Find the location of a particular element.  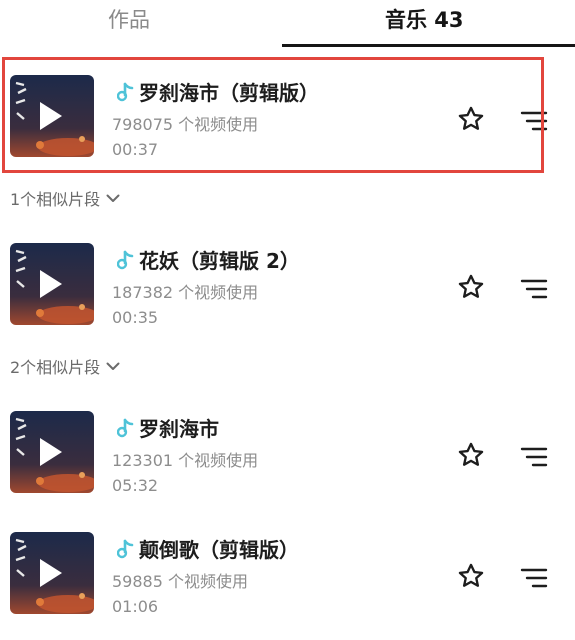

similar-segments-toggle-1: 1个相似片段 is located at coordinates (65, 198).